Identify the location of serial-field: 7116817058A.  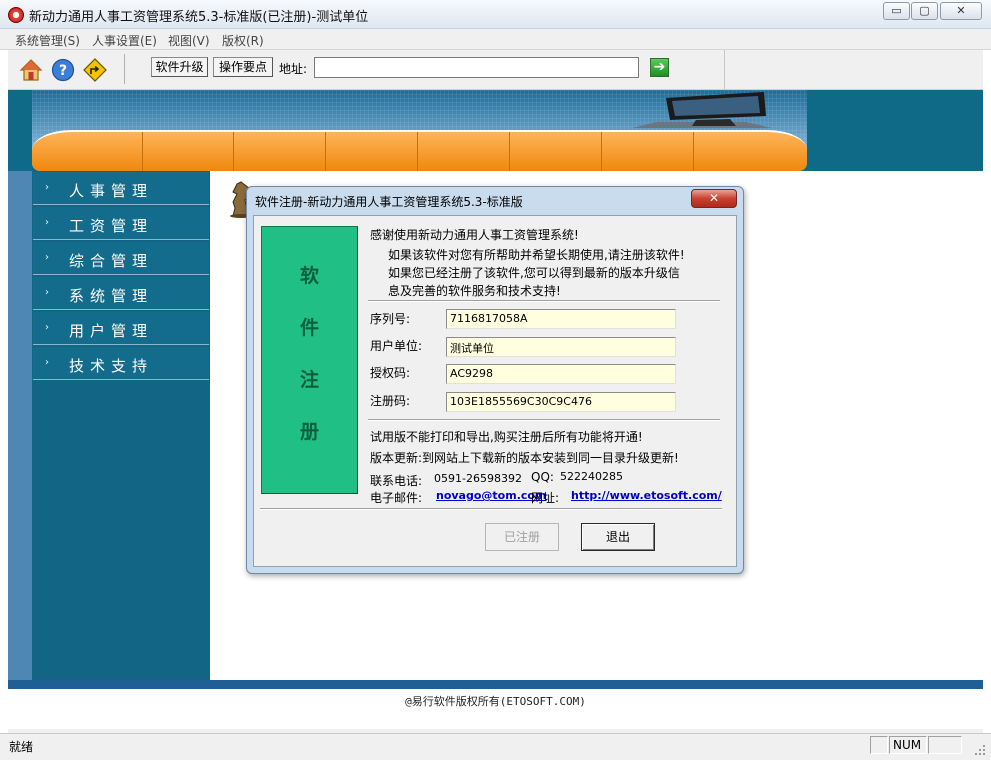
(561, 319).